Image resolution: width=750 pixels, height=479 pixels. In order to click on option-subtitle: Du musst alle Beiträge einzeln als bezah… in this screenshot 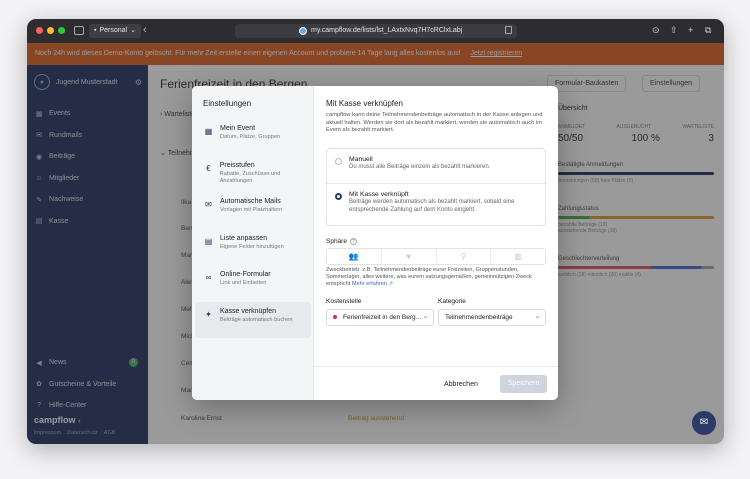, I will do `click(420, 167)`.